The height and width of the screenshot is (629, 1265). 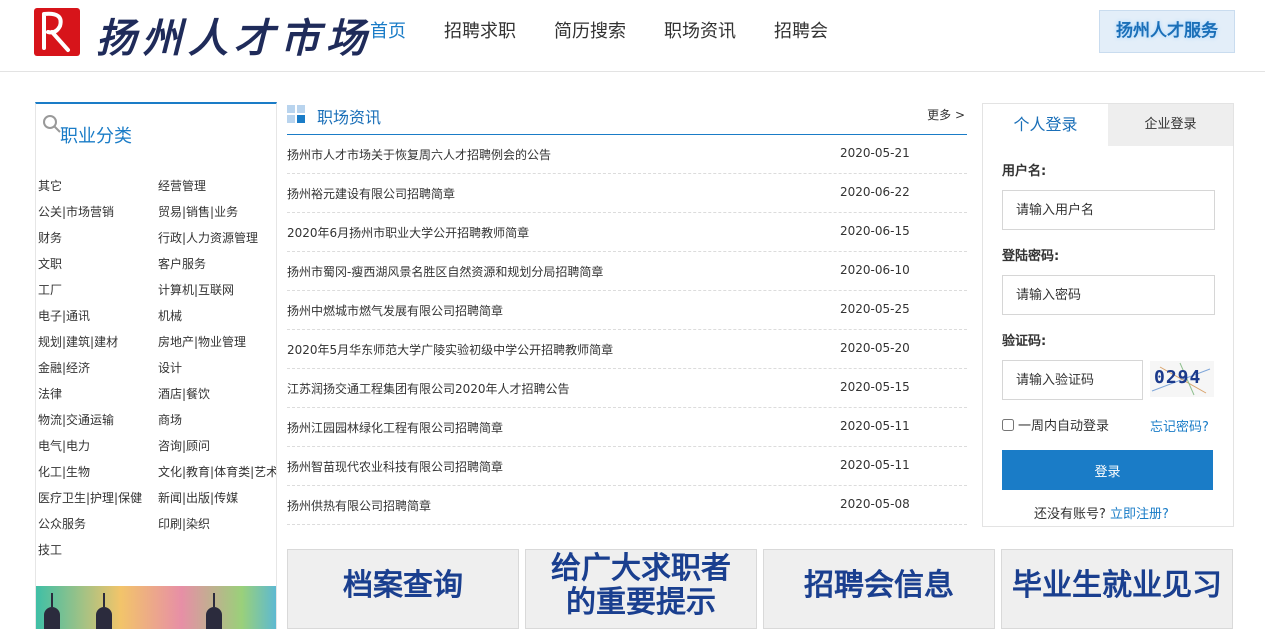 What do you see at coordinates (64, 368) in the screenshot?
I see `category-item: 金融|经济` at bounding box center [64, 368].